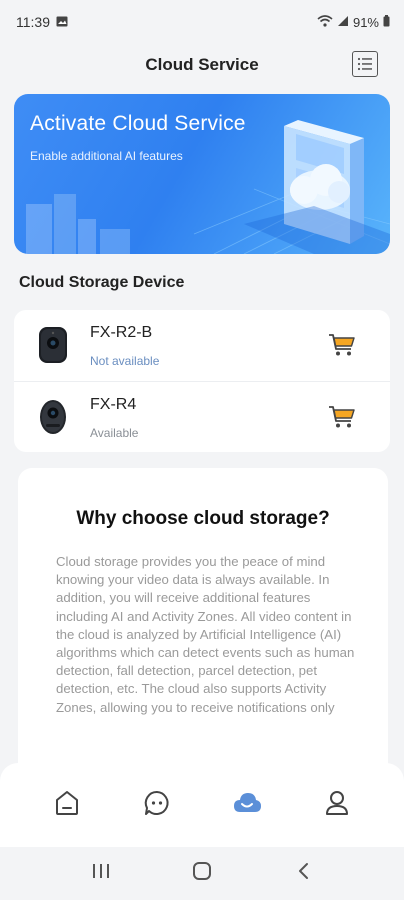 This screenshot has height=900, width=404. I want to click on device-list: FX-R2-B Not available FX-R4 Available, so click(202, 381).